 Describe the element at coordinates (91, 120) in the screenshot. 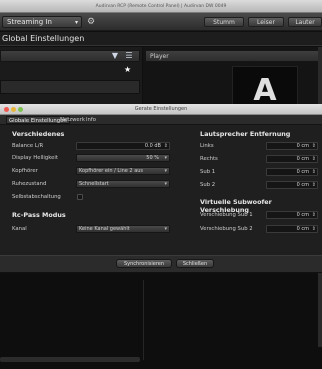

I see `tab-info: Info` at that location.